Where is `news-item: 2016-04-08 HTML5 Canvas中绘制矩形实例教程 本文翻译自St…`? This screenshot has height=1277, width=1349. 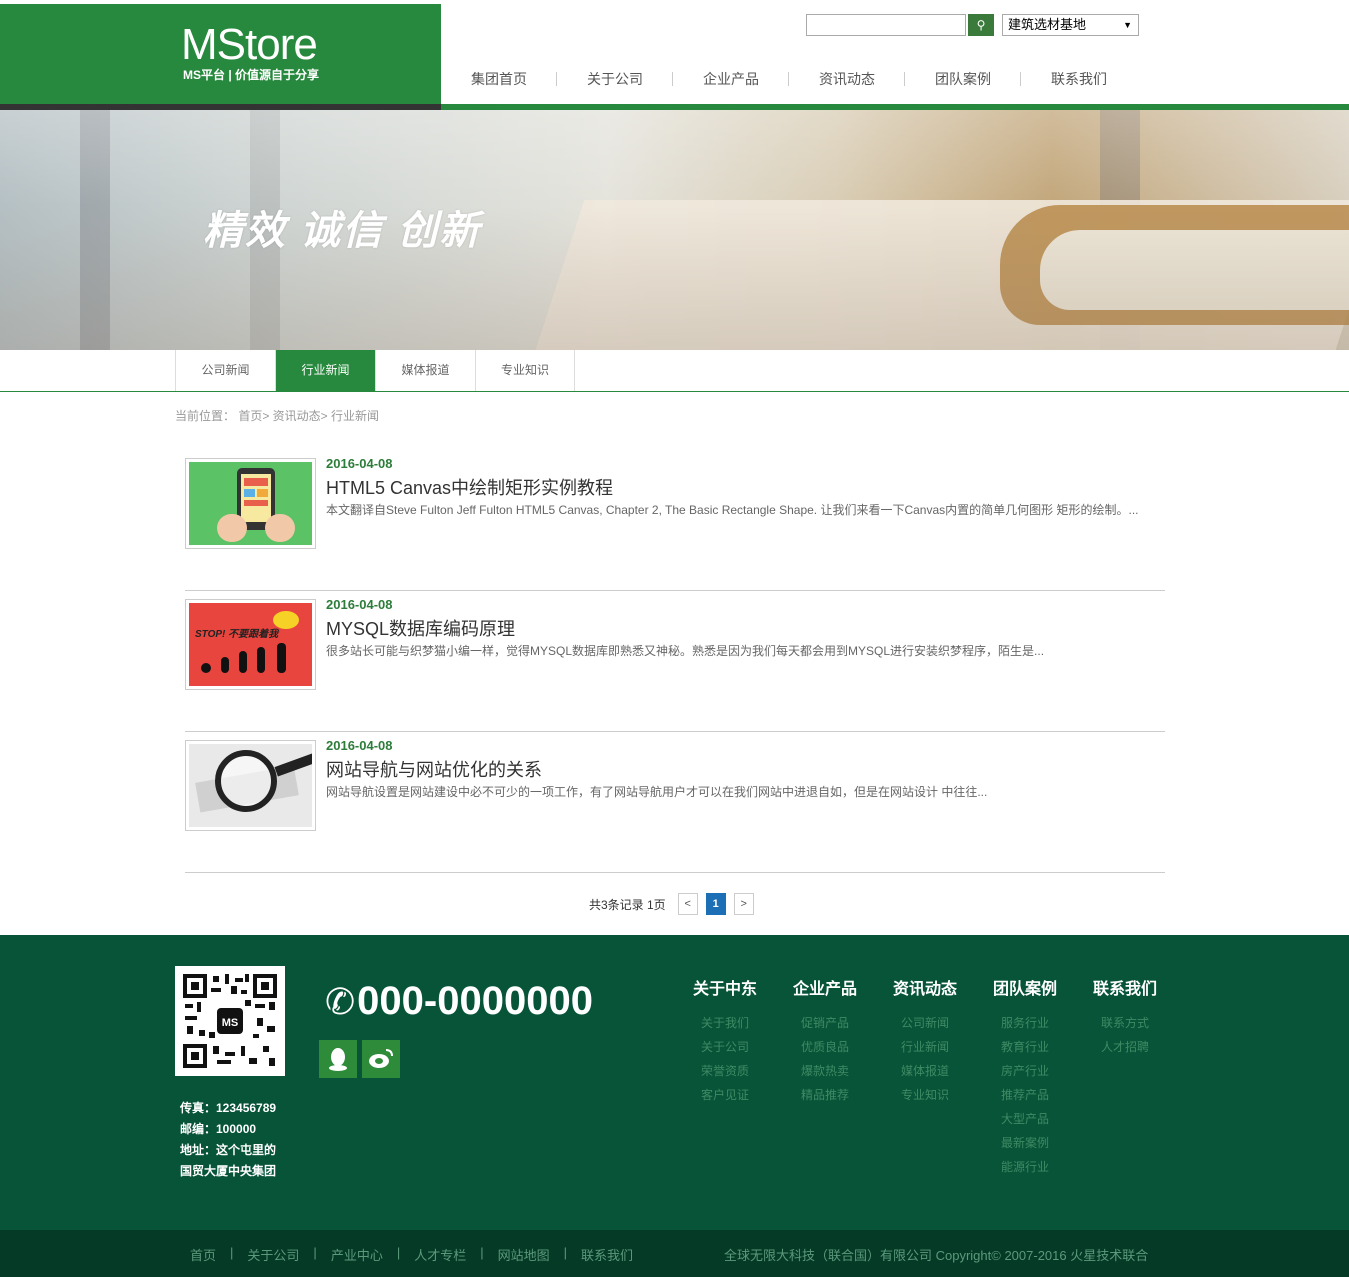 news-item: 2016-04-08 HTML5 Canvas中绘制矩形实例教程 本文翻译自St… is located at coordinates (675, 520).